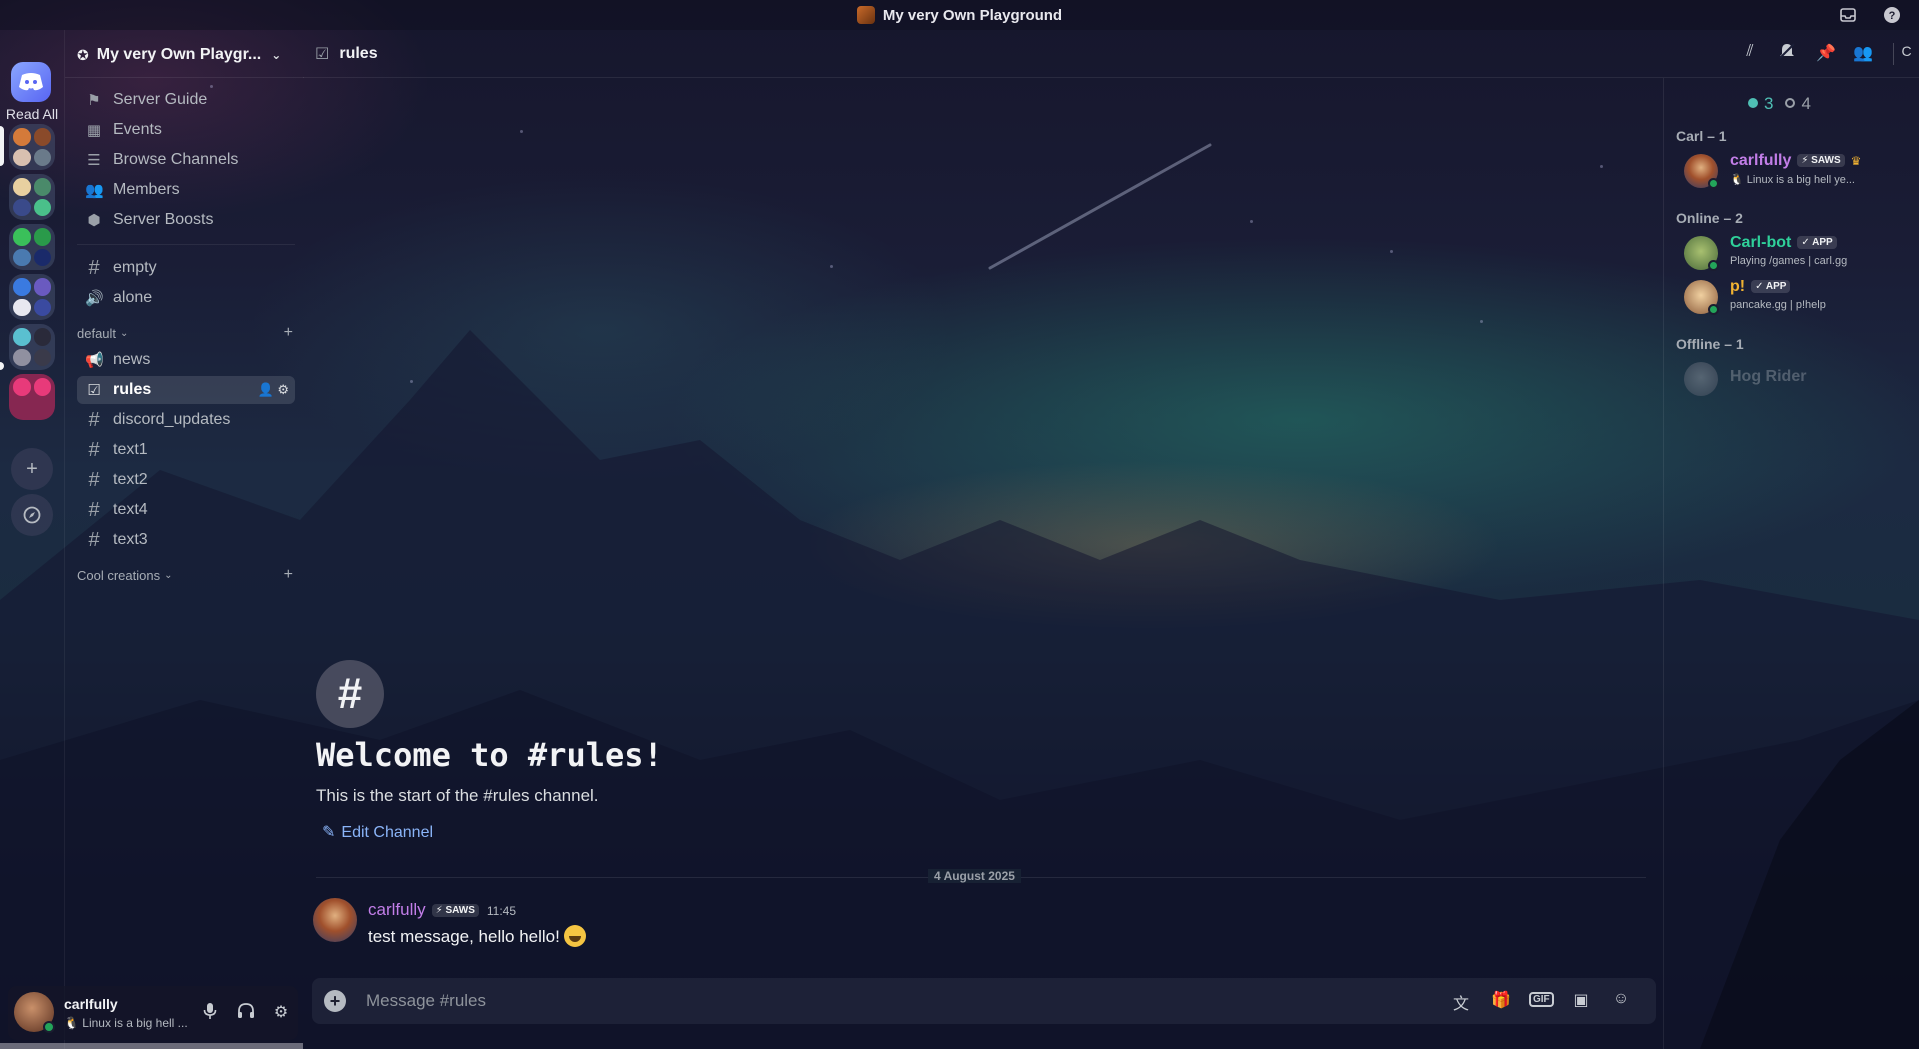 The image size is (1919, 1049). Describe the element at coordinates (1787, 54) in the screenshot. I see `notifications-muted-icon` at that location.